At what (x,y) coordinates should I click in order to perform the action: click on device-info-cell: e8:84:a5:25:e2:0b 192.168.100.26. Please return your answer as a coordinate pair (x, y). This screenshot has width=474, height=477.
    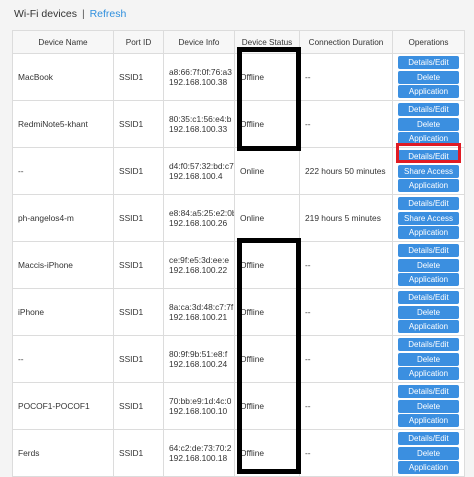
    Looking at the image, I should click on (199, 218).